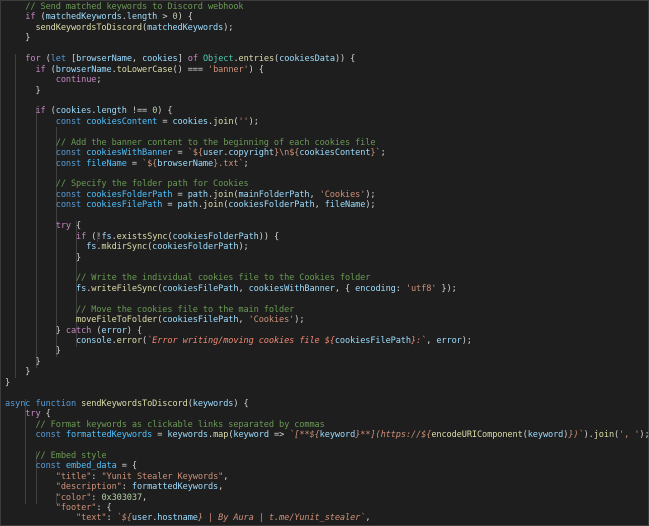  I want to click on code-token: ;, so click(246, 163).